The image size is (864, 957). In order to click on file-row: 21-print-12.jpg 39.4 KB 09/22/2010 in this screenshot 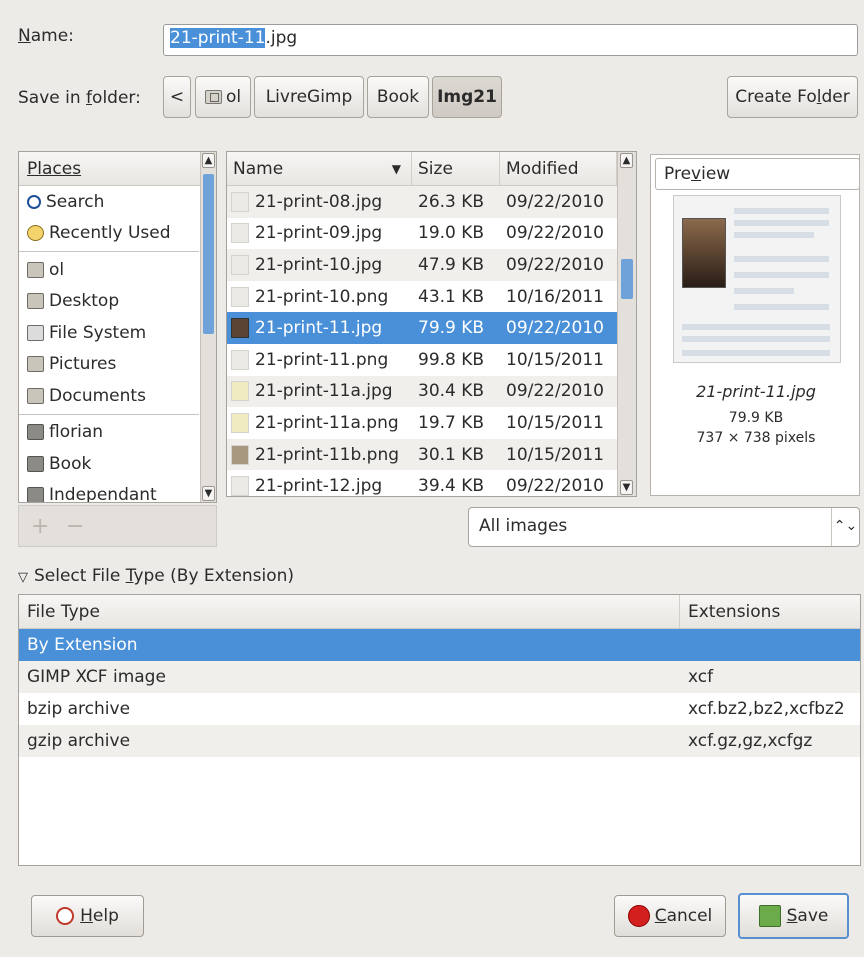, I will do `click(422, 483)`.